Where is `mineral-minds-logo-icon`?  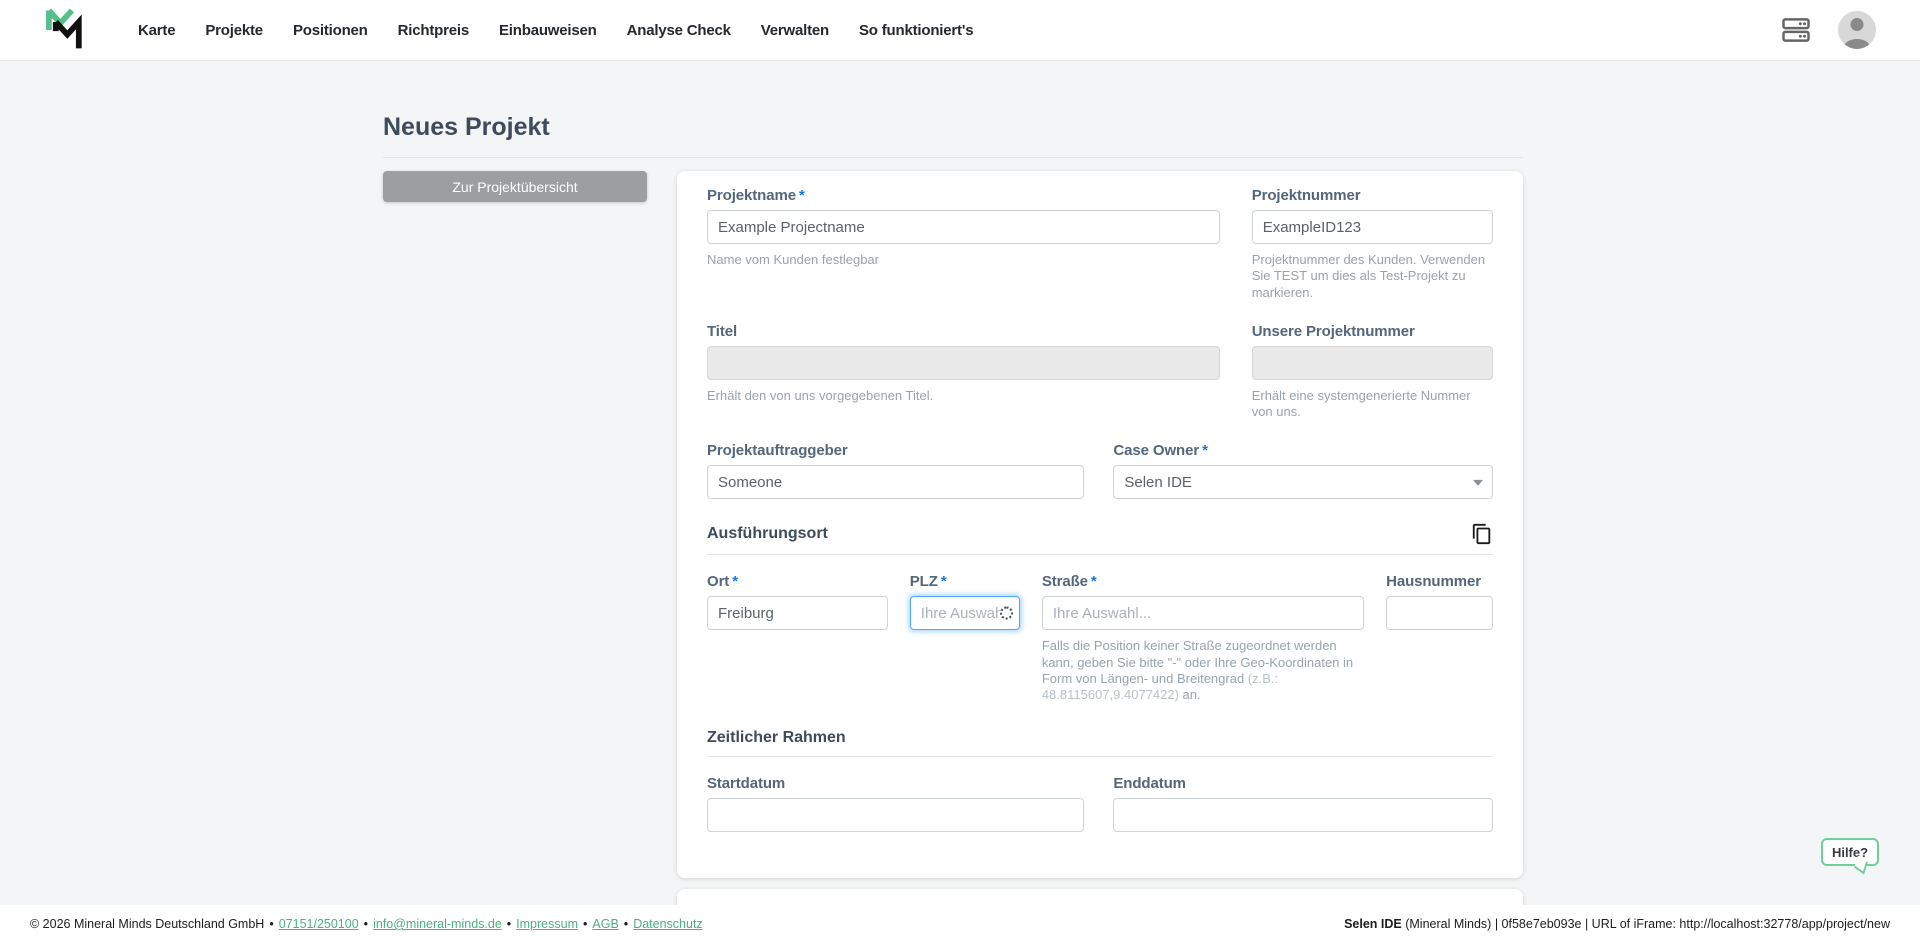
mineral-minds-logo-icon is located at coordinates (65, 30).